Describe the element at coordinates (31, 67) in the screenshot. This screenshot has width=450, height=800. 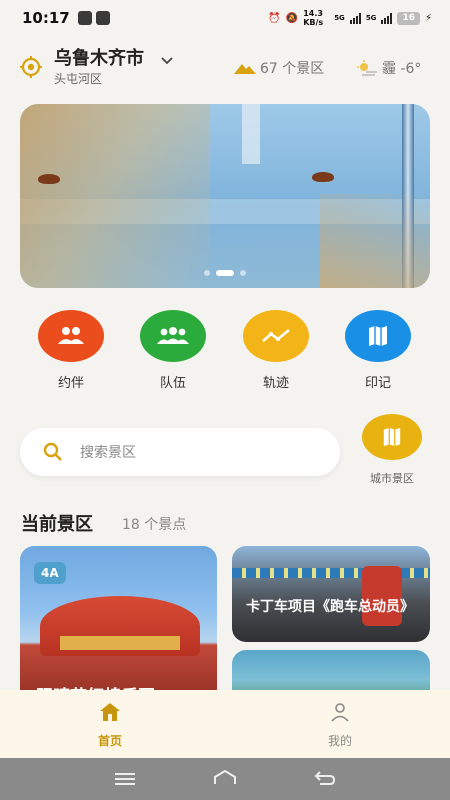
I see `location-icon` at that location.